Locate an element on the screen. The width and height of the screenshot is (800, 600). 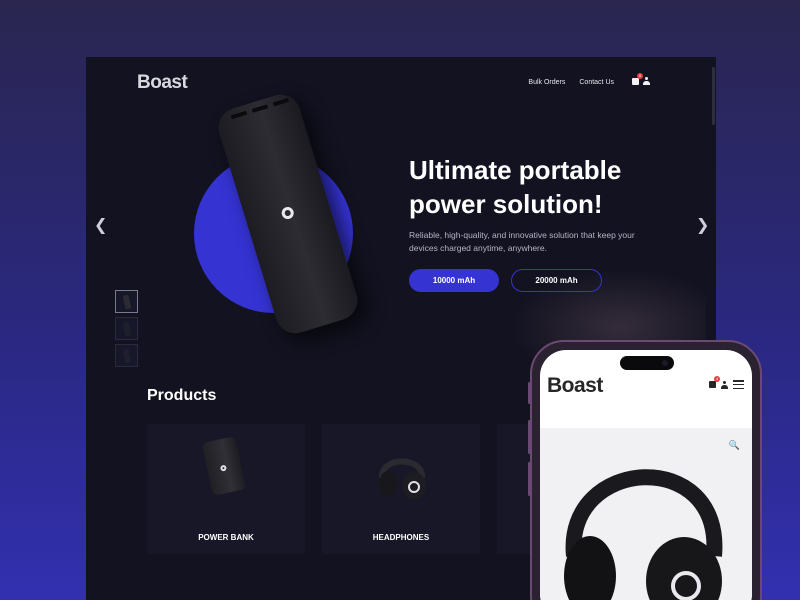
user-icon is located at coordinates (646, 81).